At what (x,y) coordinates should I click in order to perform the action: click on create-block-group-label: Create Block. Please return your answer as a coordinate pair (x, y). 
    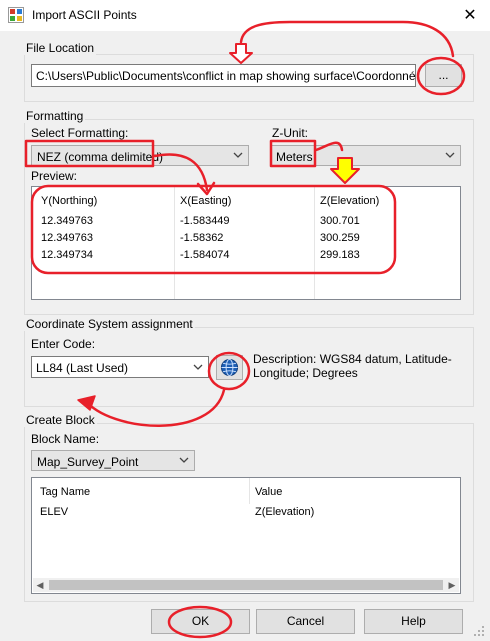
    Looking at the image, I should click on (60, 420).